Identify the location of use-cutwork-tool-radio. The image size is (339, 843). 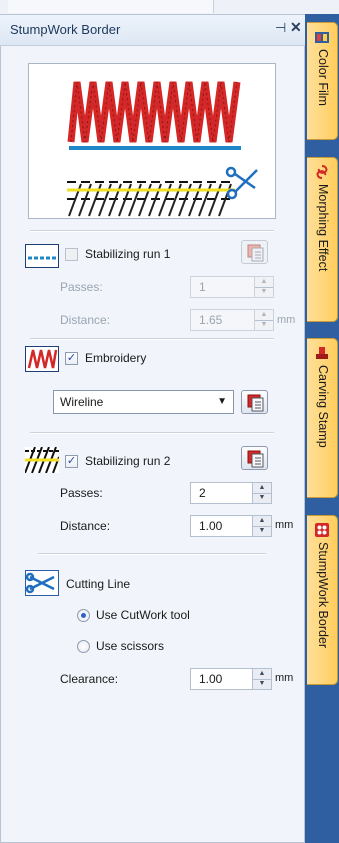
(83, 615).